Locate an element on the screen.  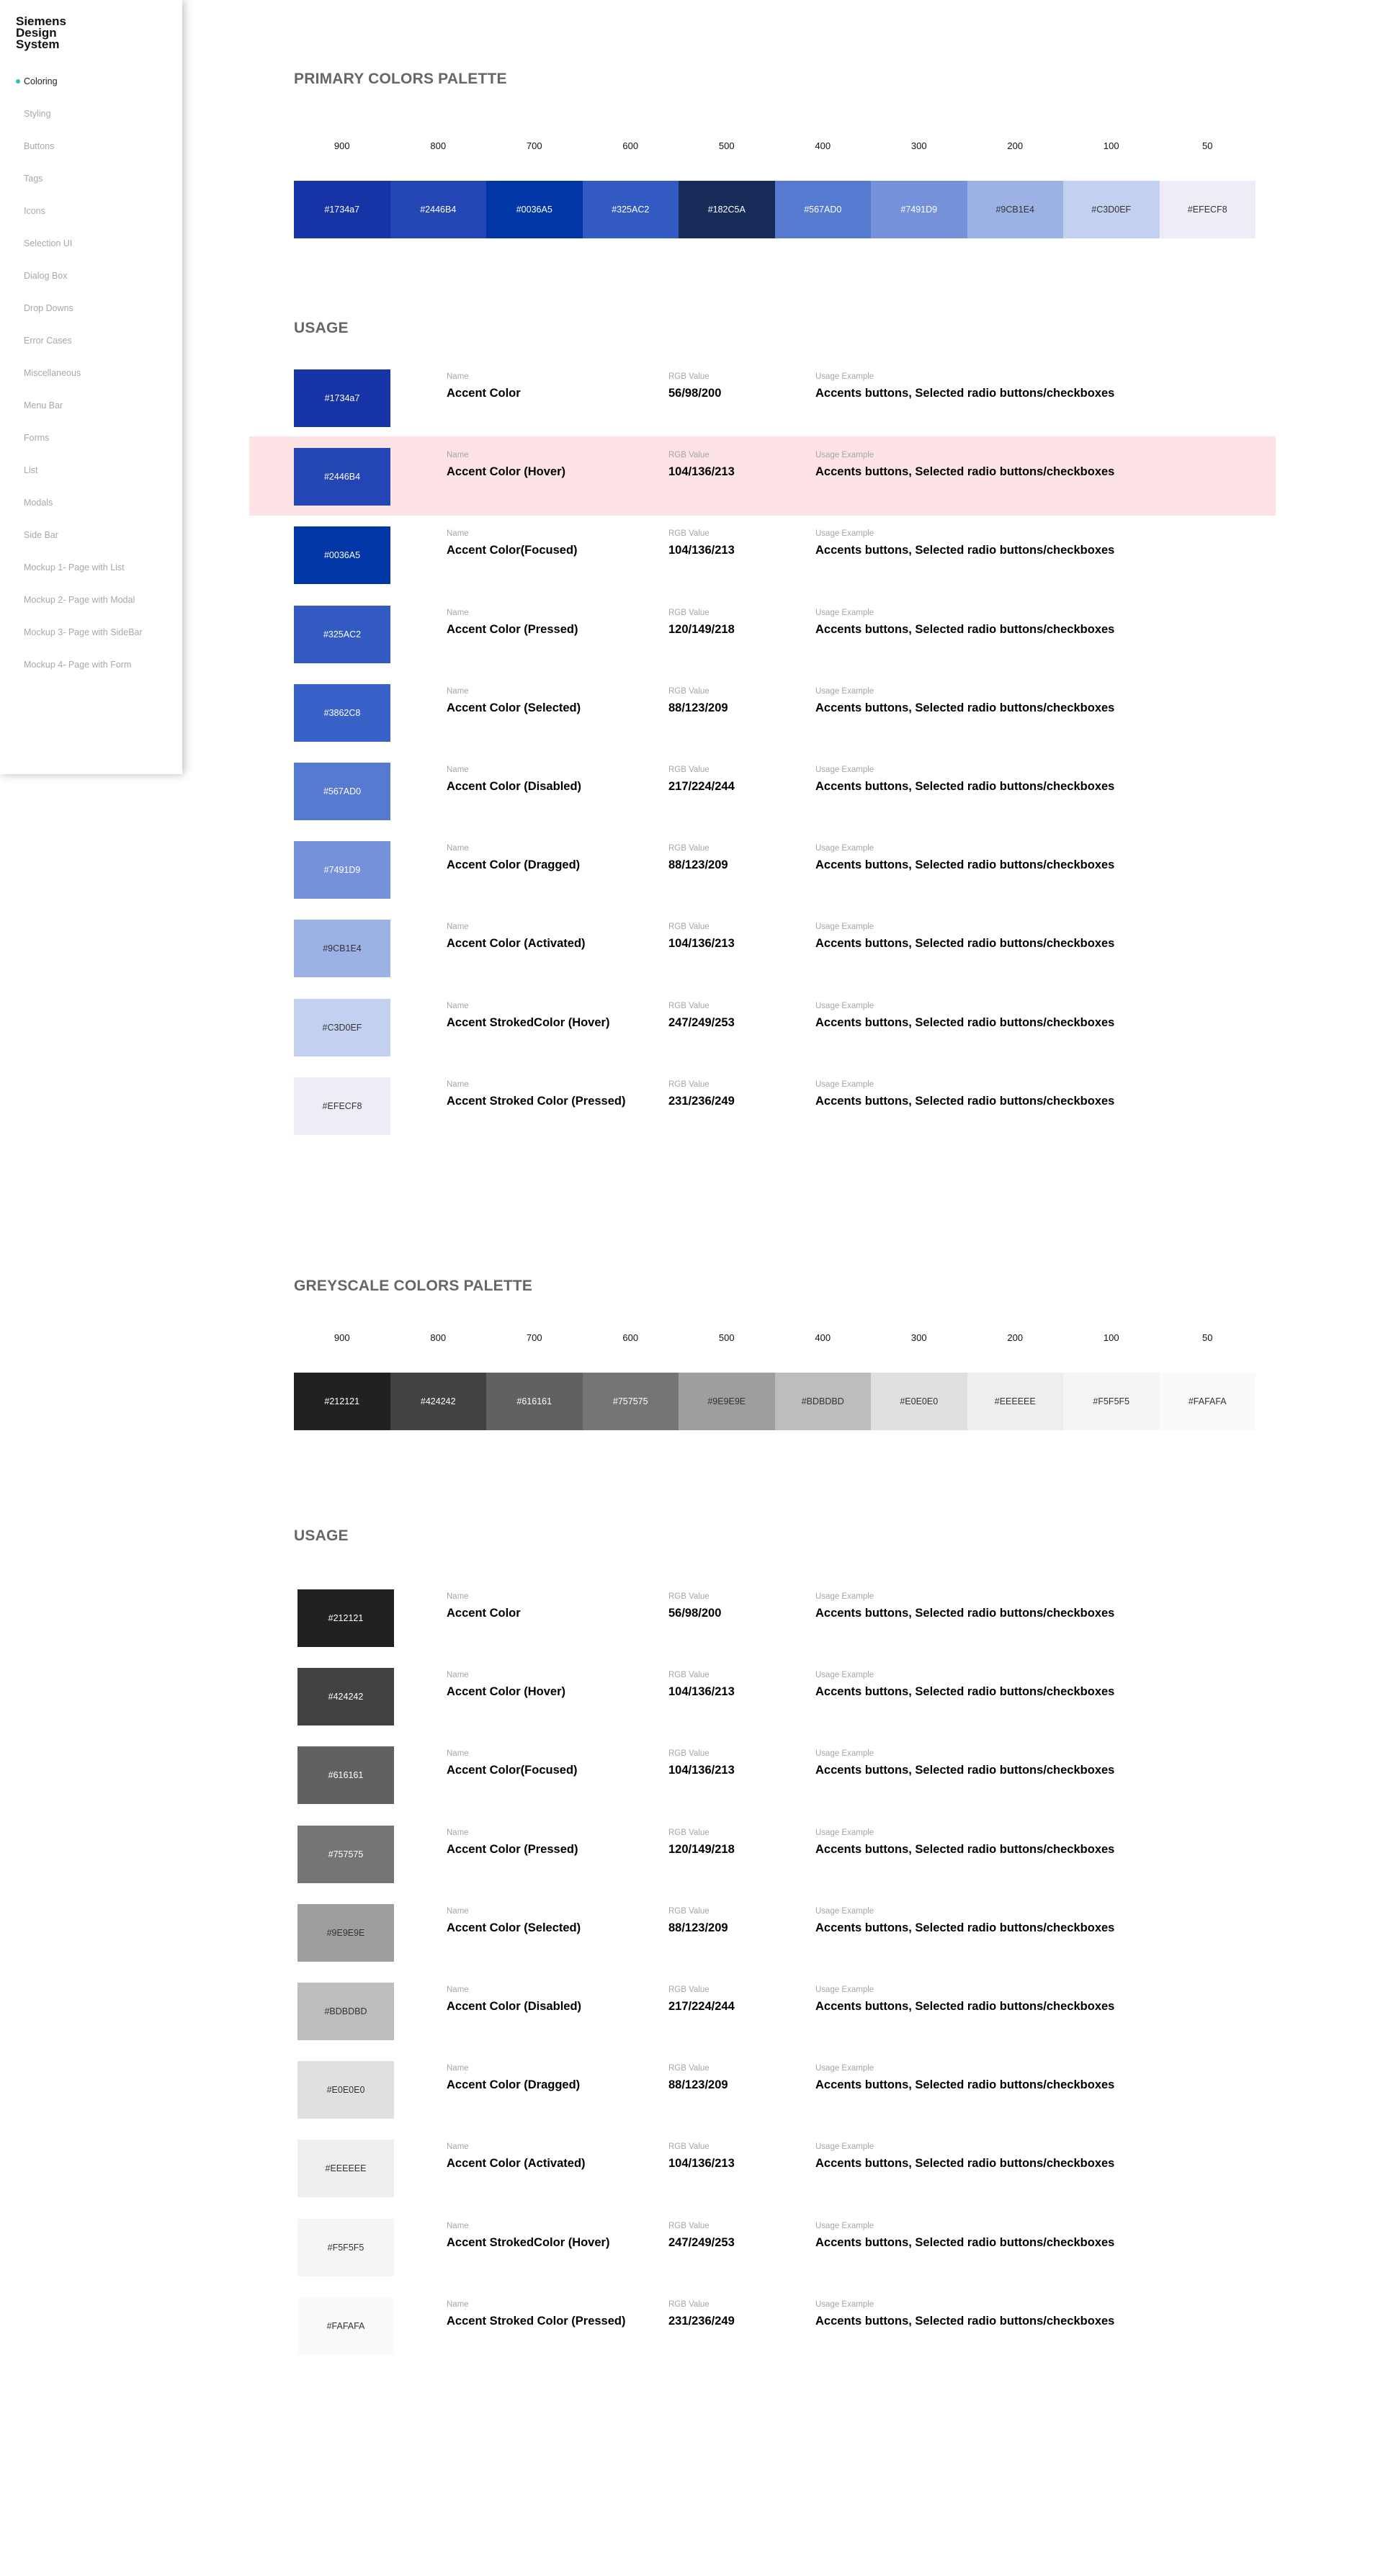
sidebar-item-drop-downs: Drop Downs is located at coordinates (91, 318).